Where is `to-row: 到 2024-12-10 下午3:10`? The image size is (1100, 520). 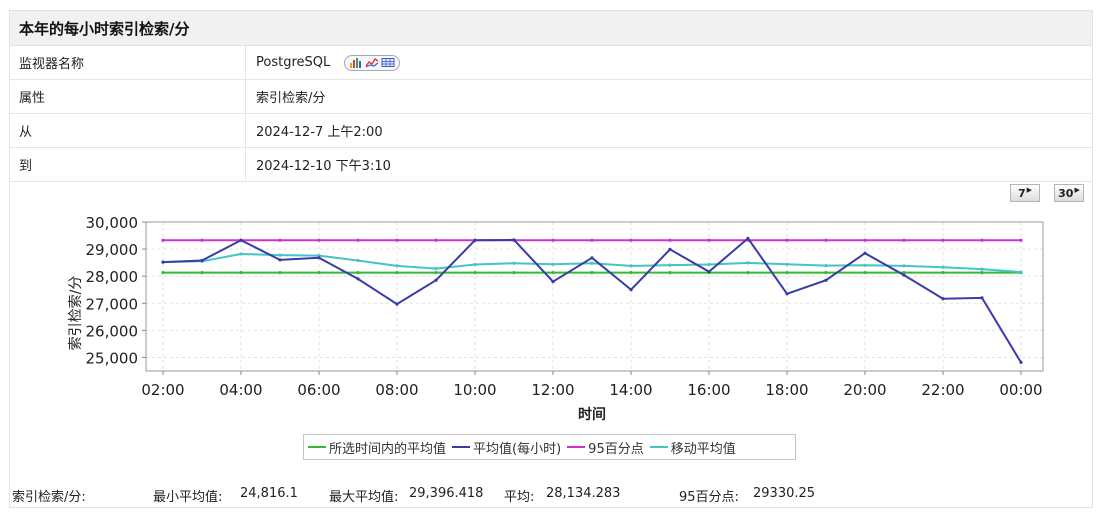
to-row: 到 2024-12-10 下午3:10 is located at coordinates (551, 165).